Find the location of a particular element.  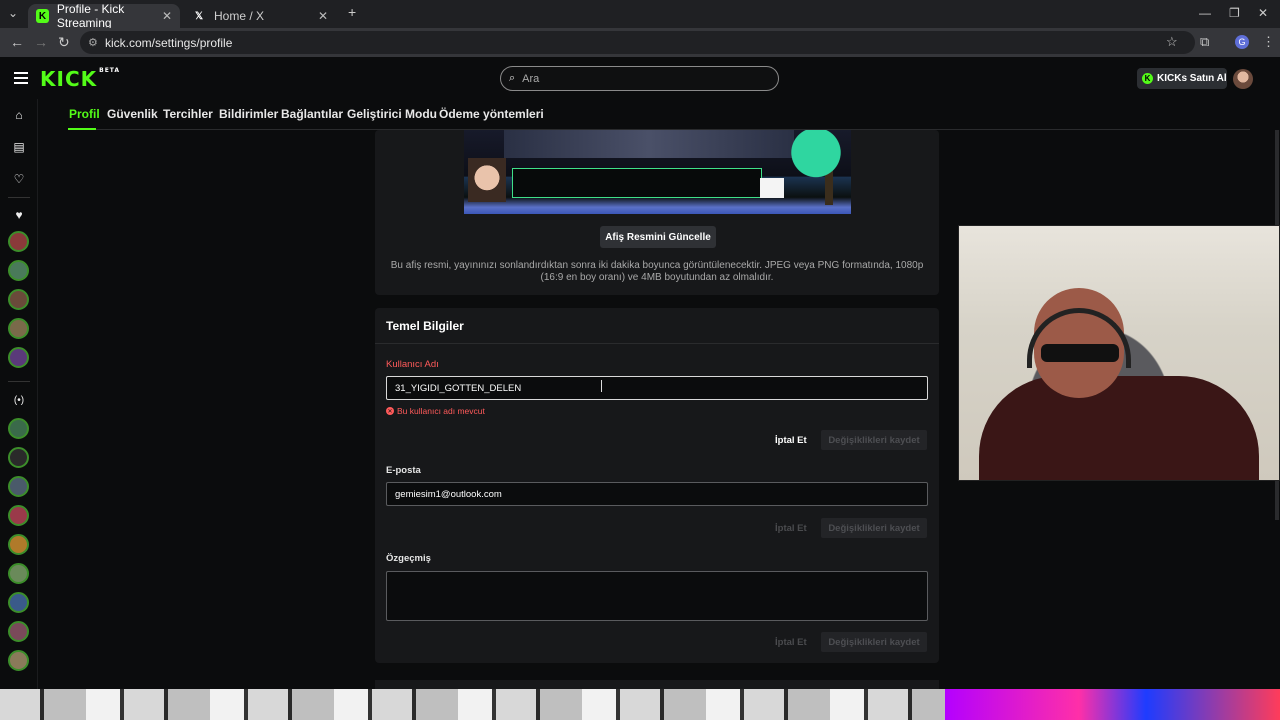

username-save-button: Değişiklikleri kaydet is located at coordinates (874, 440).